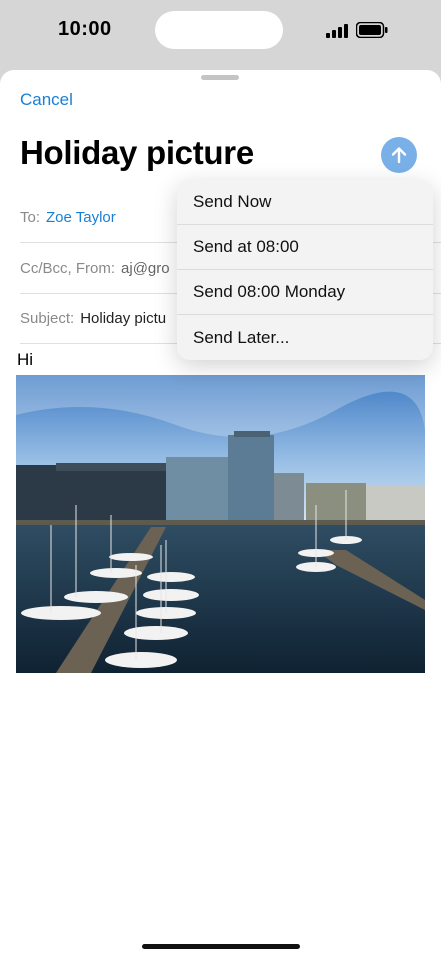  What do you see at coordinates (30, 217) in the screenshot?
I see `to-label: To:` at bounding box center [30, 217].